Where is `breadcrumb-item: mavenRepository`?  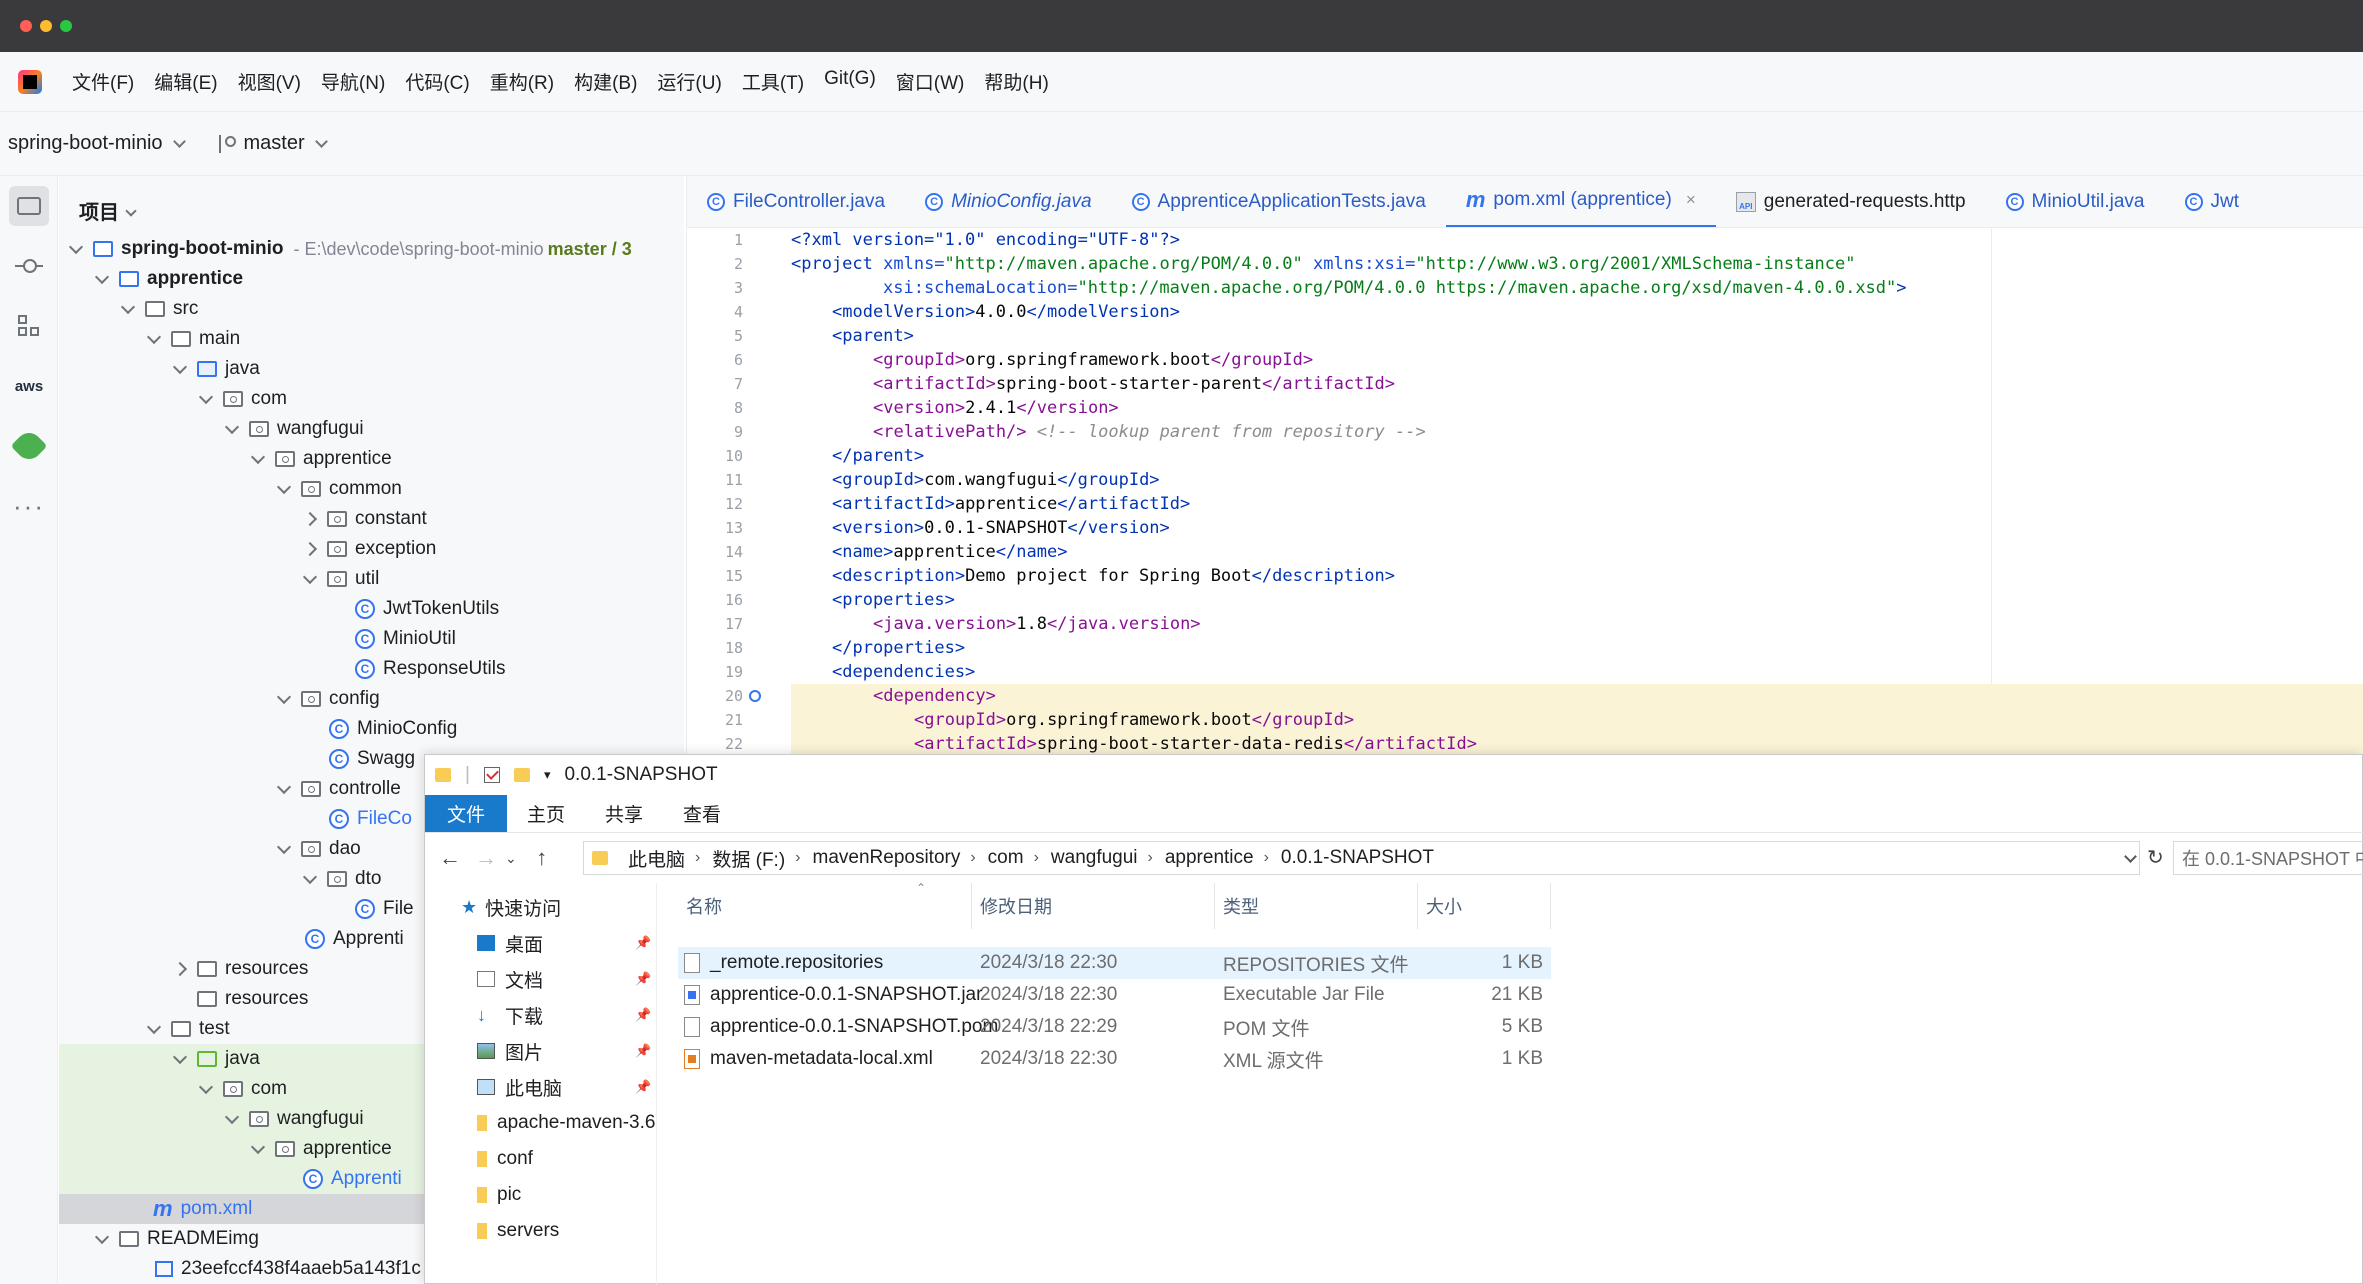 breadcrumb-item: mavenRepository is located at coordinates (887, 858).